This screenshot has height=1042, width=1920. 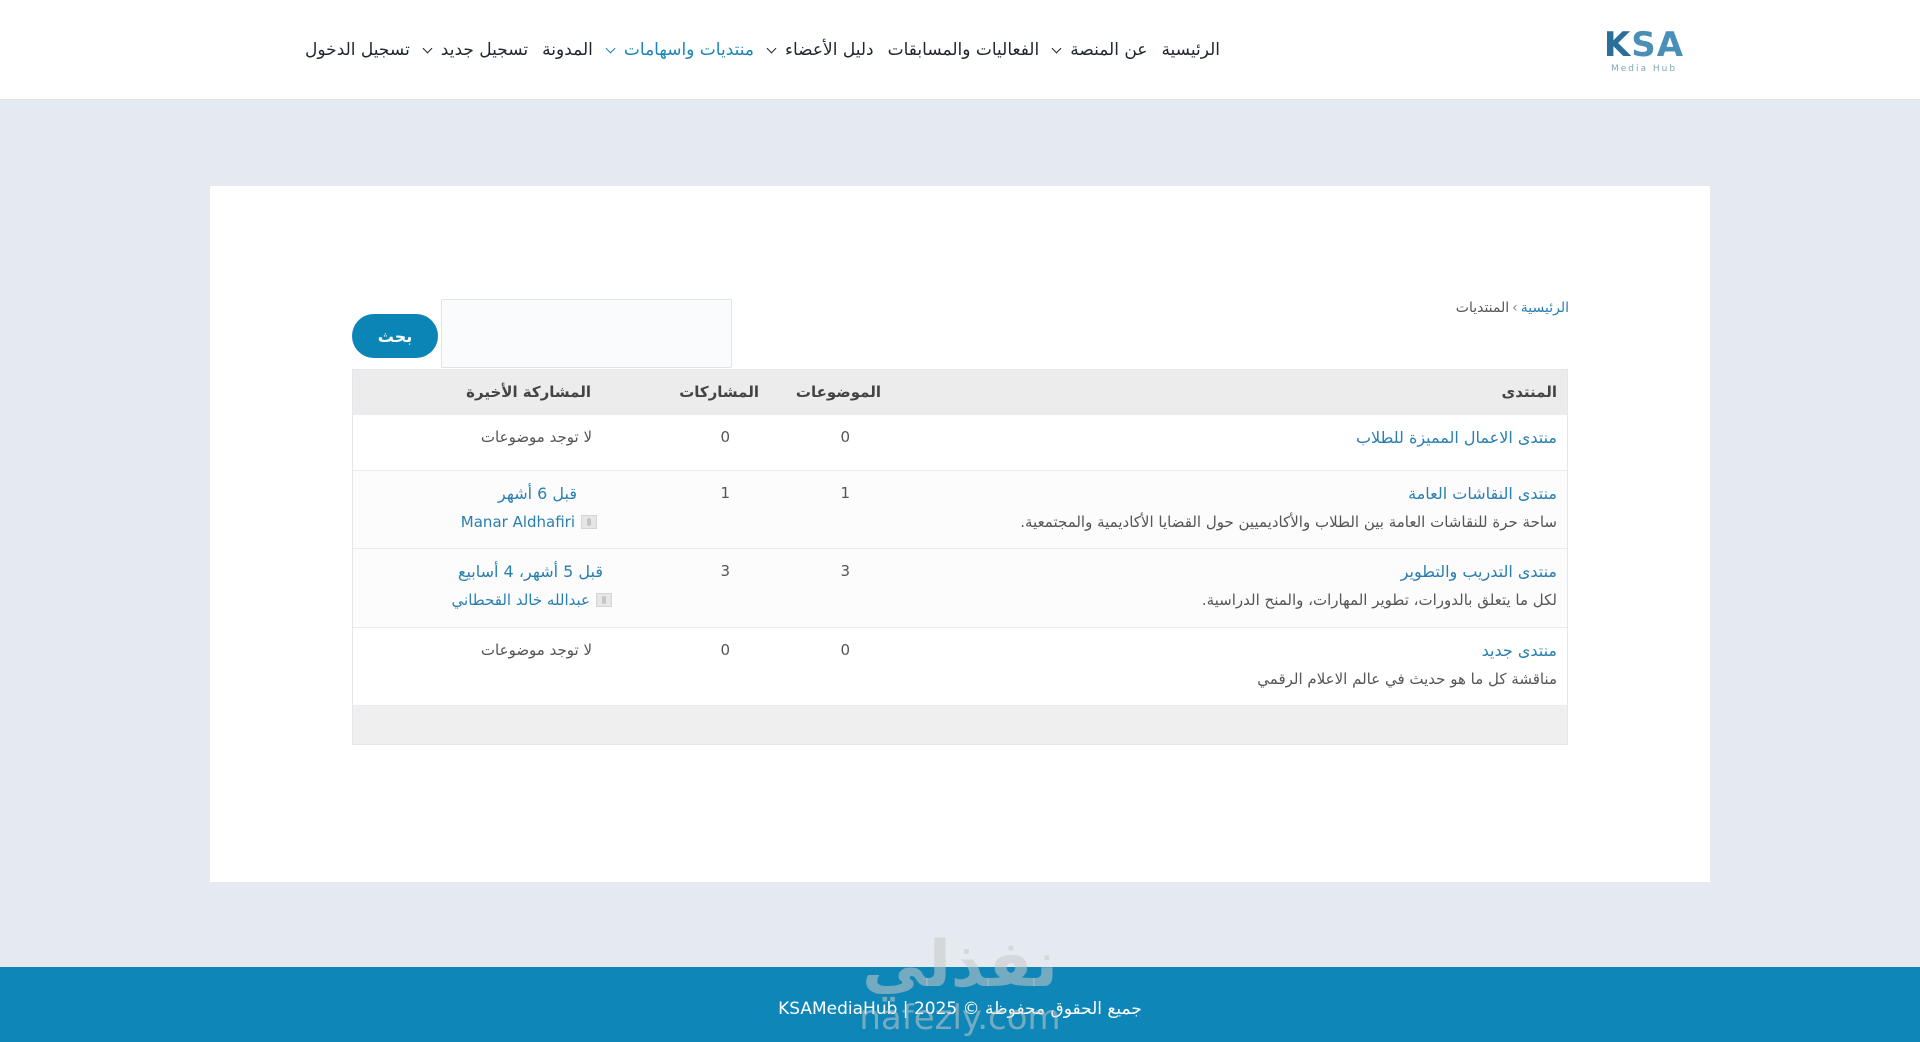 I want to click on nav-item-label: تسجيل الدخول, so click(x=357, y=50).